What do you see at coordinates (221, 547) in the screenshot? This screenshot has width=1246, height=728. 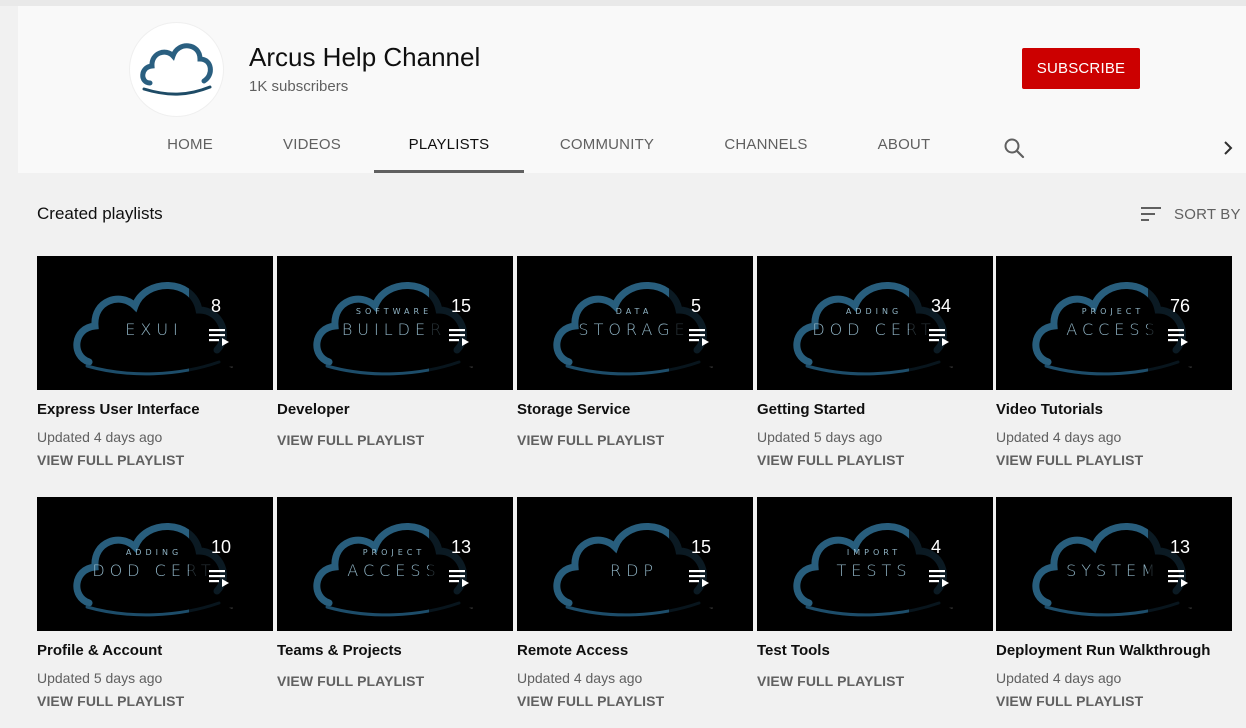 I see `video-count: 10` at bounding box center [221, 547].